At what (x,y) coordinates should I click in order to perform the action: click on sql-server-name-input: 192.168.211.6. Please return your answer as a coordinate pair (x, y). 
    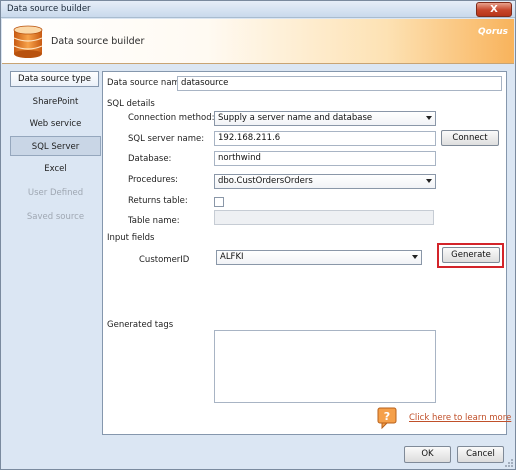
    Looking at the image, I should click on (325, 138).